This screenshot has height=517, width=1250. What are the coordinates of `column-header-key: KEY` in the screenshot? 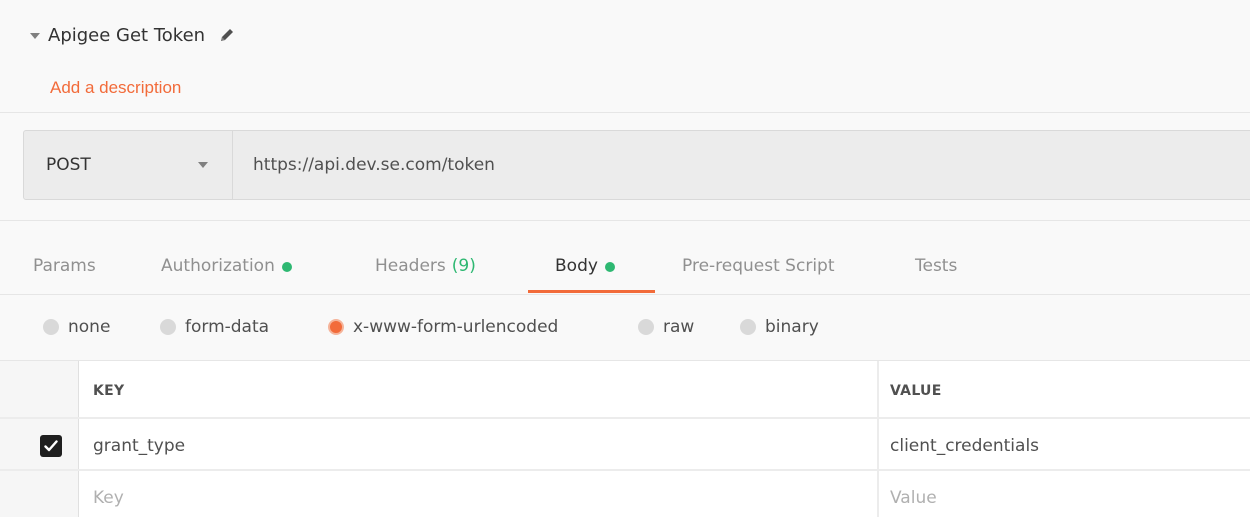 It's located at (109, 391).